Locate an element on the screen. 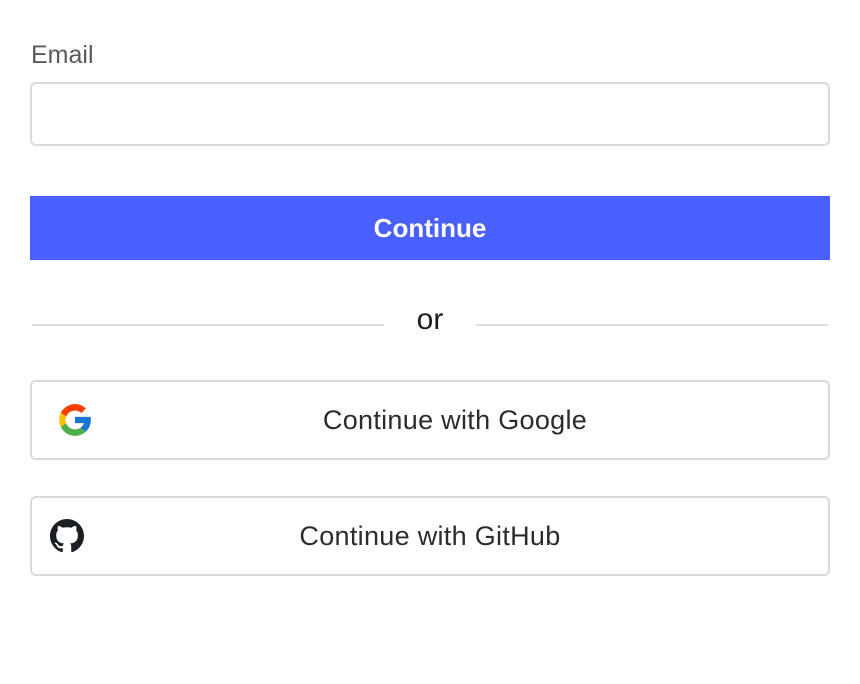 The height and width of the screenshot is (684, 860). continue-with-google-button: Continue with Google is located at coordinates (430, 420).